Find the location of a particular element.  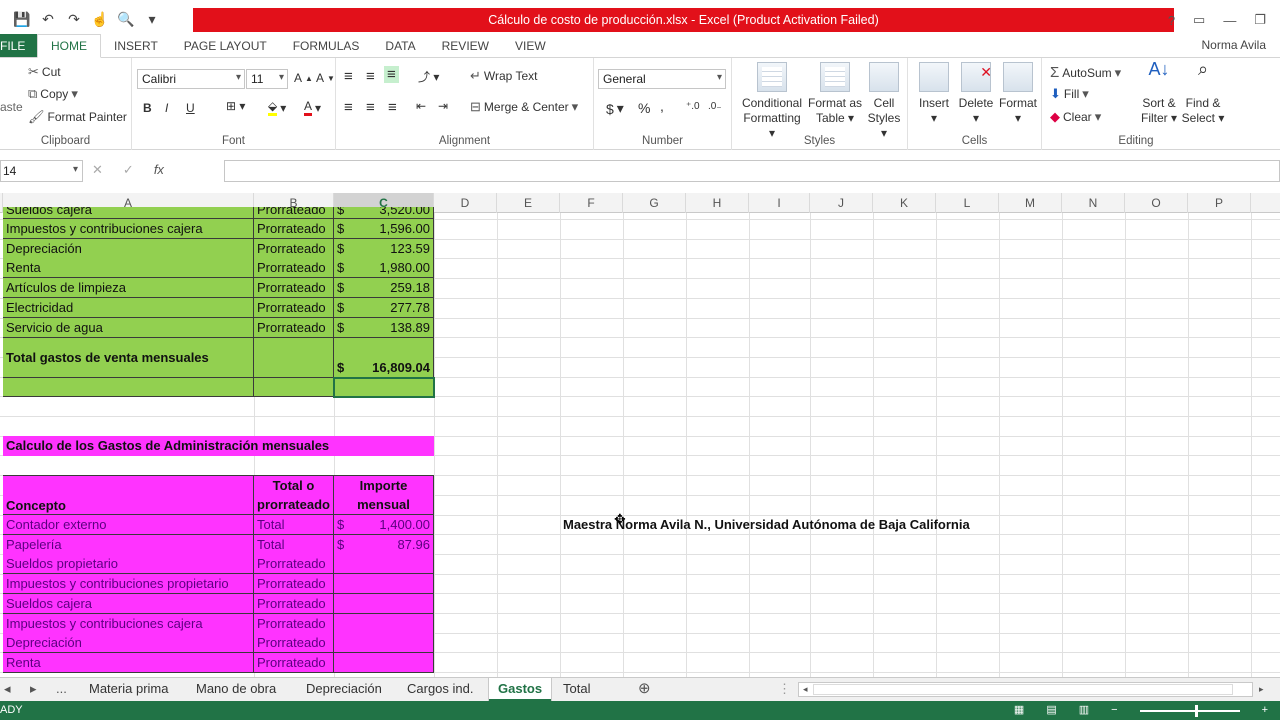

format-as-table-button: Format as Table ▾ is located at coordinates (835, 94).